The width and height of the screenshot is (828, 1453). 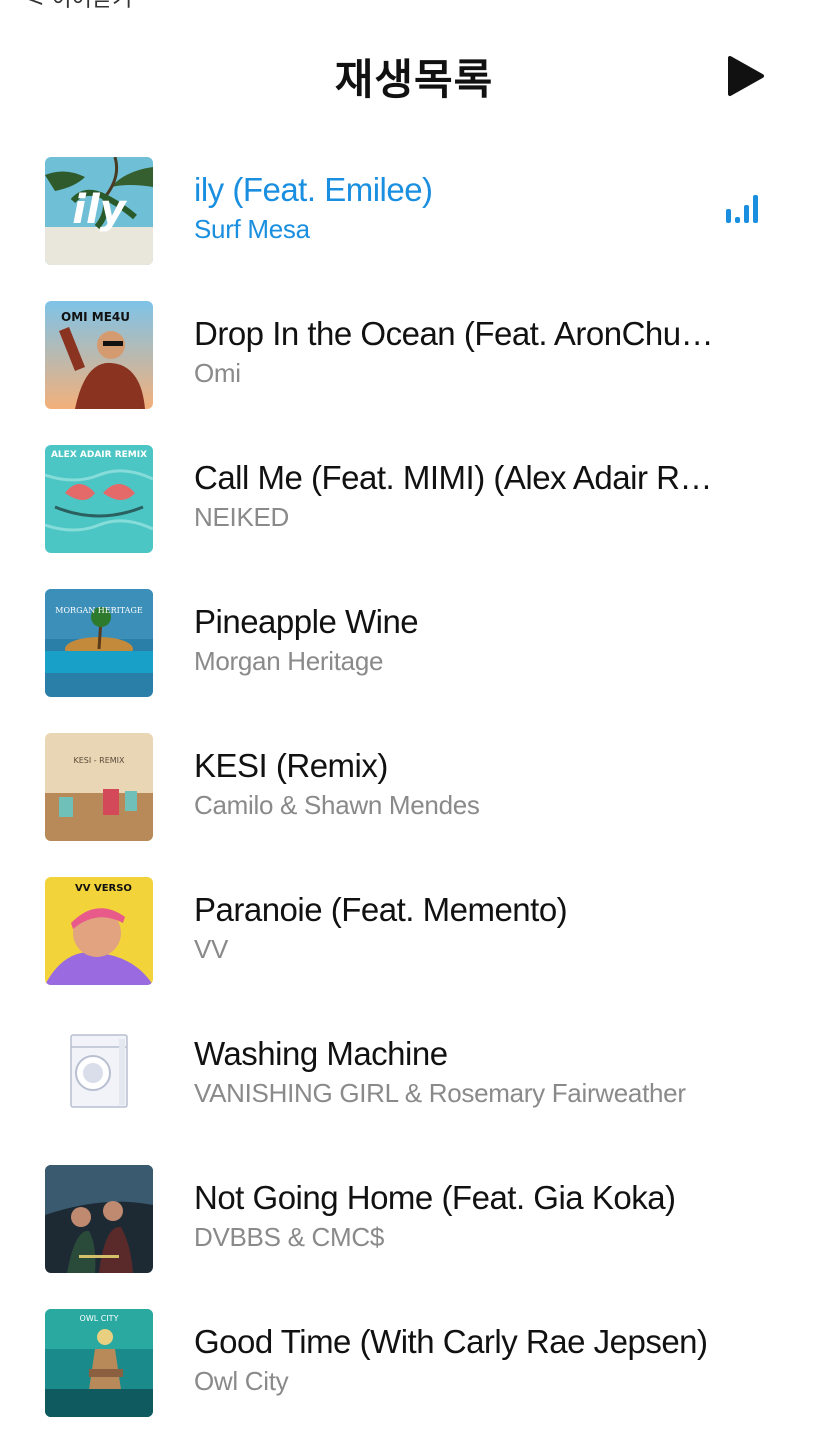 What do you see at coordinates (103, 888) in the screenshot?
I see `svg-text: VV VERSO` at bounding box center [103, 888].